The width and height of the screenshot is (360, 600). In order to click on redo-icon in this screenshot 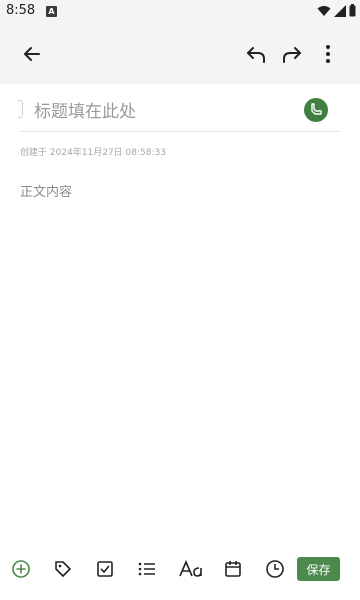, I will do `click(292, 54)`.